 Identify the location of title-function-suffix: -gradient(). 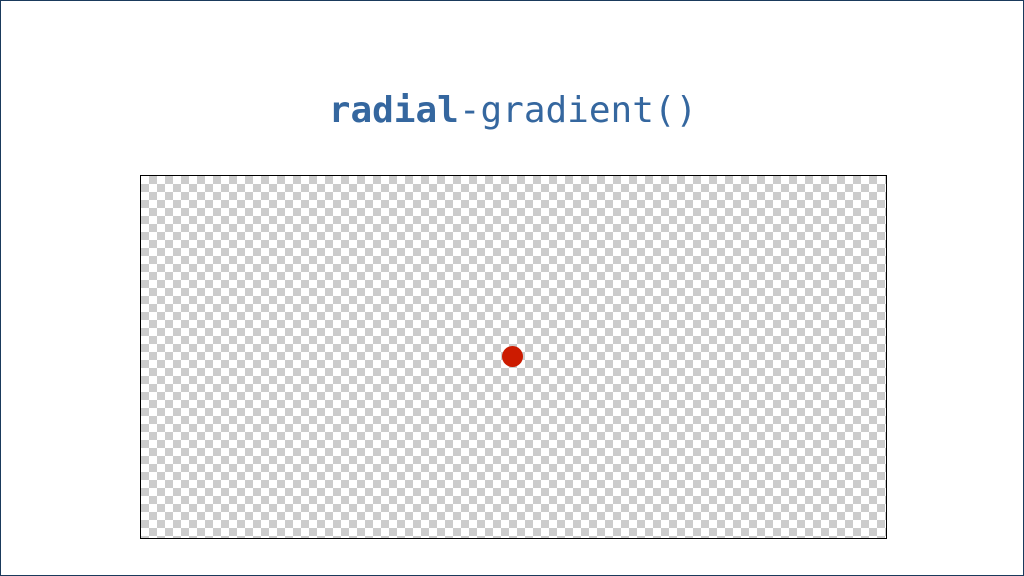
(578, 110).